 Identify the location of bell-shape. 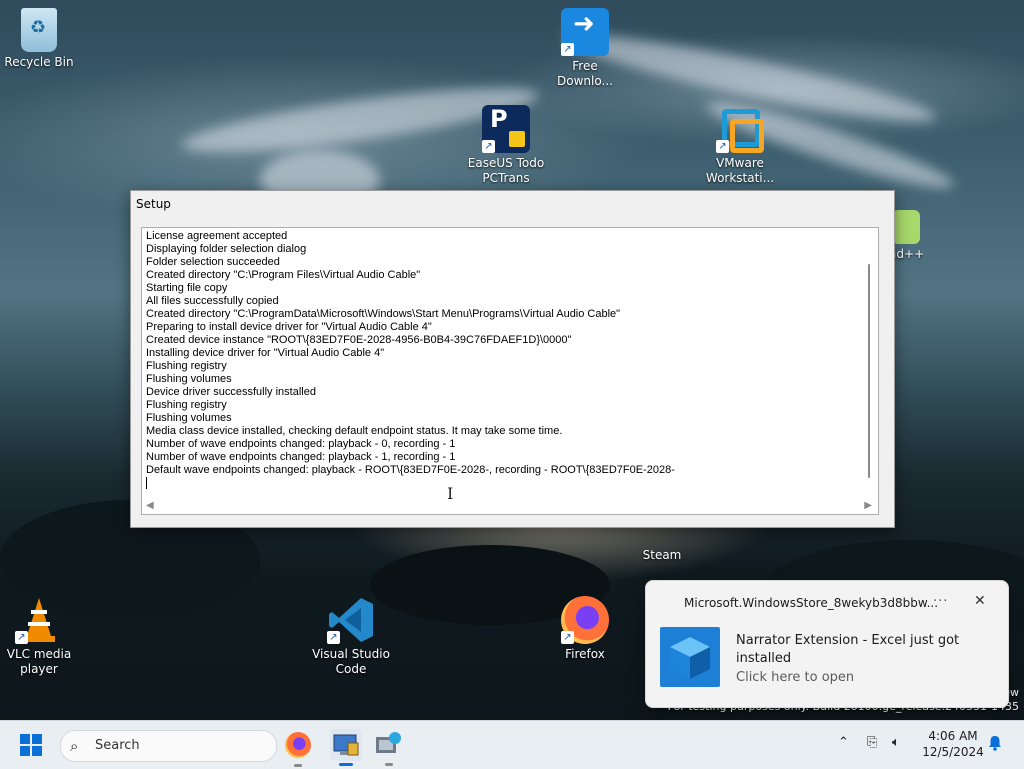
(995, 743).